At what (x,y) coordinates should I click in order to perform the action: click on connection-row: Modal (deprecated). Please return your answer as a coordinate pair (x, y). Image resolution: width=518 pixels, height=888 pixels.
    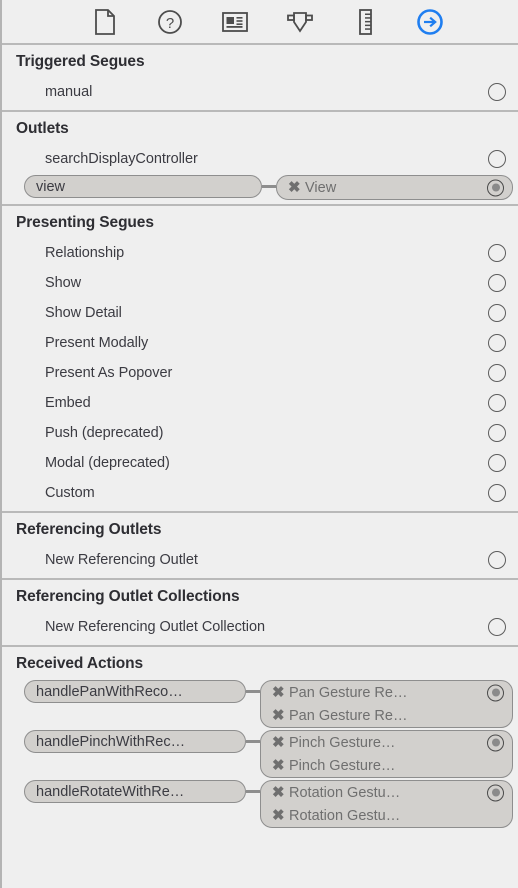
    Looking at the image, I should click on (260, 463).